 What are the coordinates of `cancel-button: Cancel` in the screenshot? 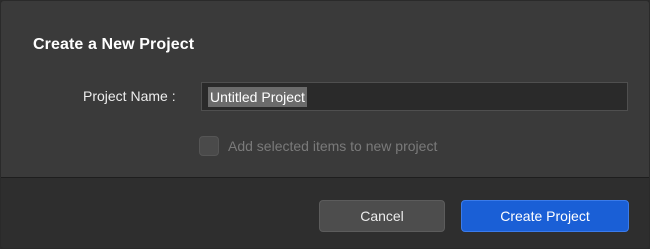 It's located at (382, 216).